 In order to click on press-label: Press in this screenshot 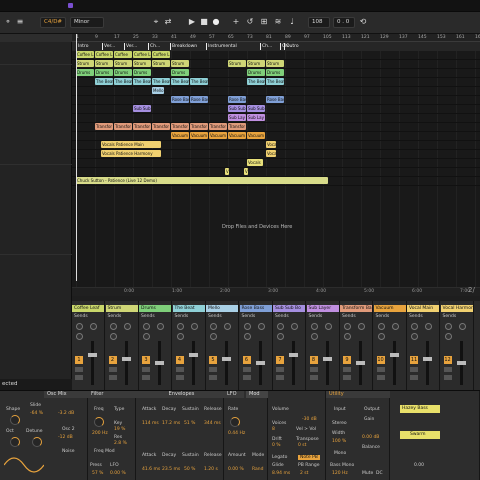, I will do `click(96, 465)`.